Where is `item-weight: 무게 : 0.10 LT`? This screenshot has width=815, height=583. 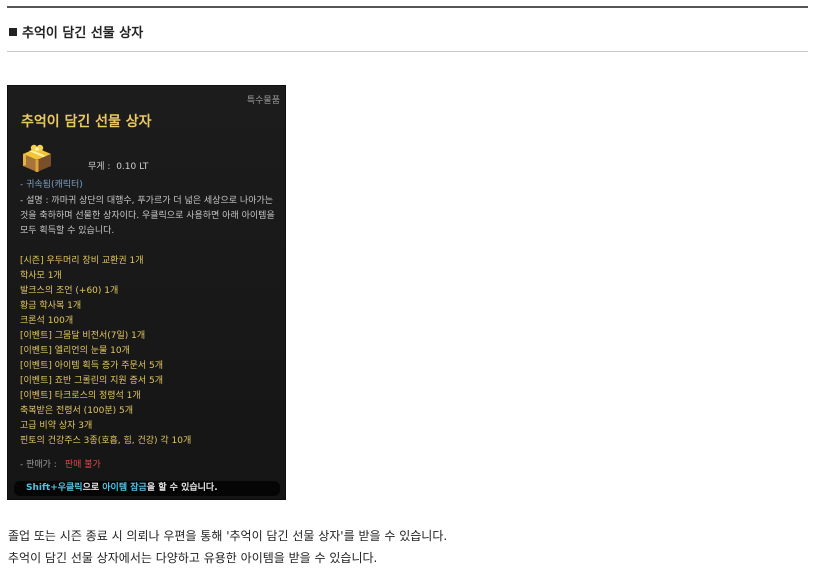 item-weight: 무게 : 0.10 LT is located at coordinates (118, 165).